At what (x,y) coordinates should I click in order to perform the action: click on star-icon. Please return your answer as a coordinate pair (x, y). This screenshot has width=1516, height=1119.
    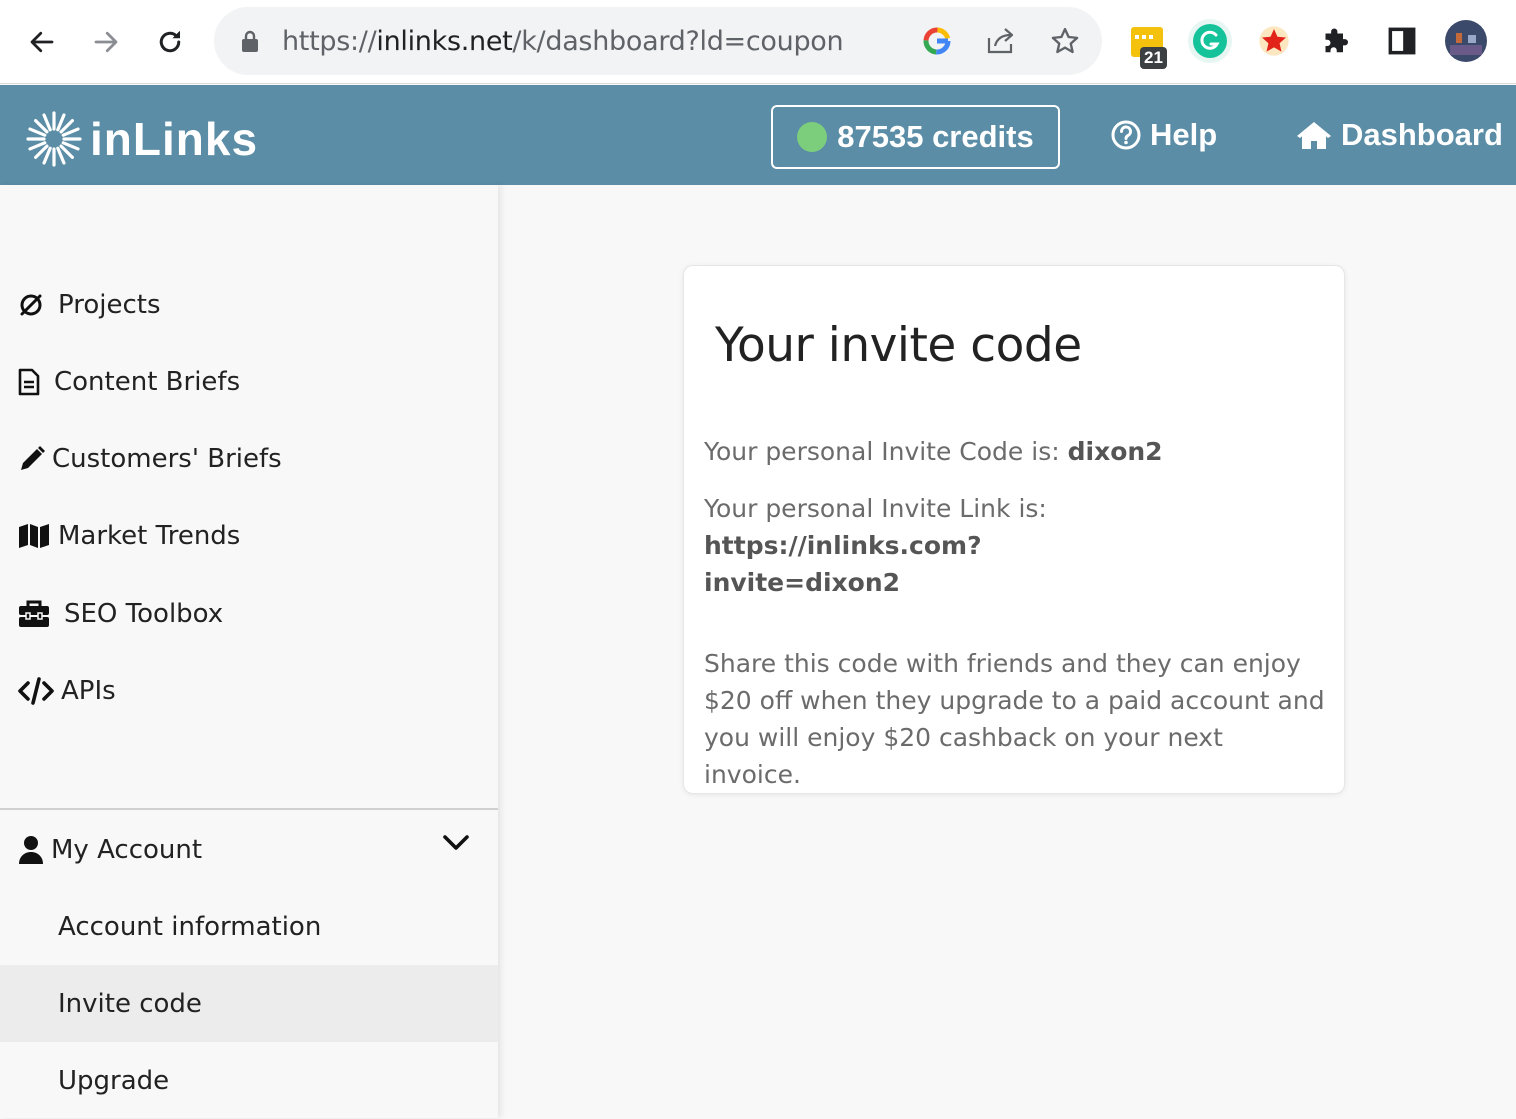
    Looking at the image, I should click on (1065, 41).